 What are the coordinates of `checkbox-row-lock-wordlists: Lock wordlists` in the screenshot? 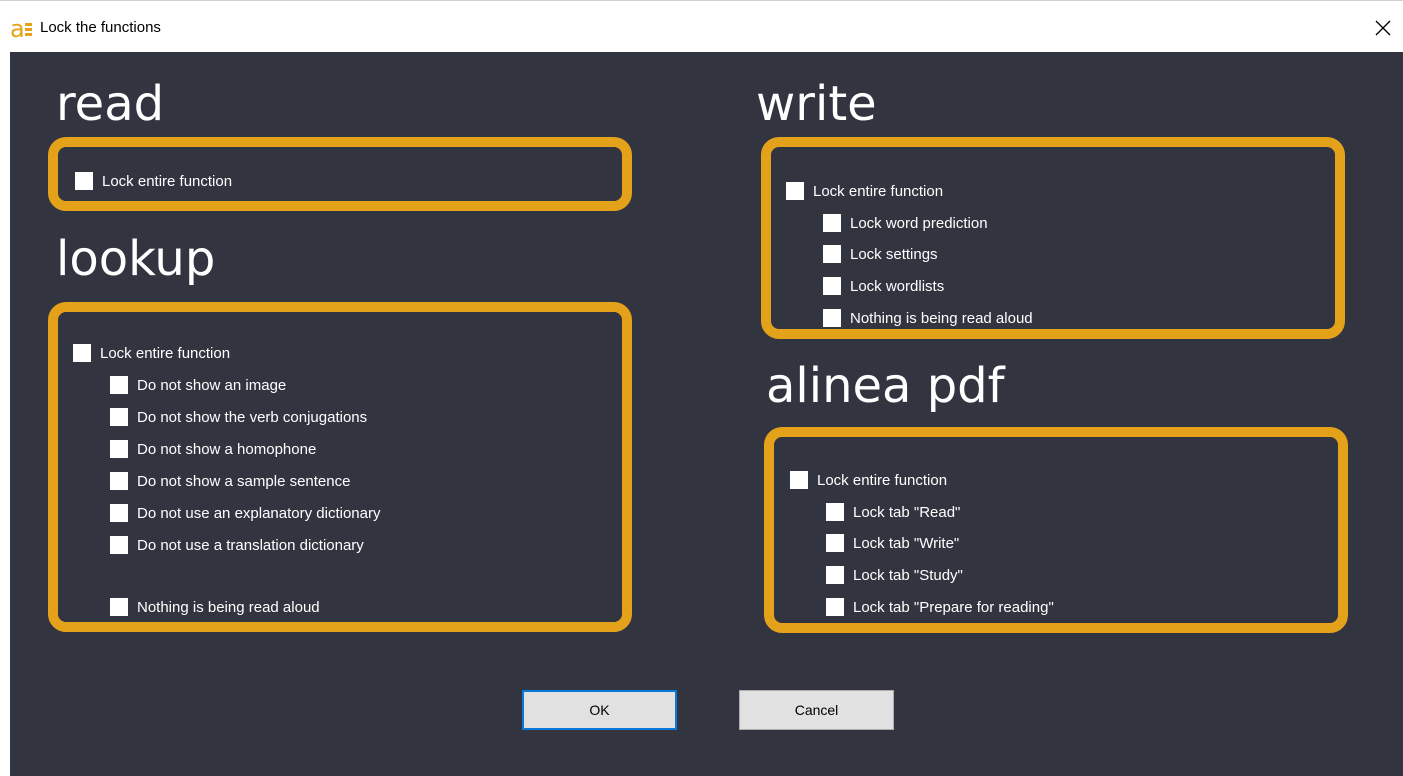 It's located at (883, 286).